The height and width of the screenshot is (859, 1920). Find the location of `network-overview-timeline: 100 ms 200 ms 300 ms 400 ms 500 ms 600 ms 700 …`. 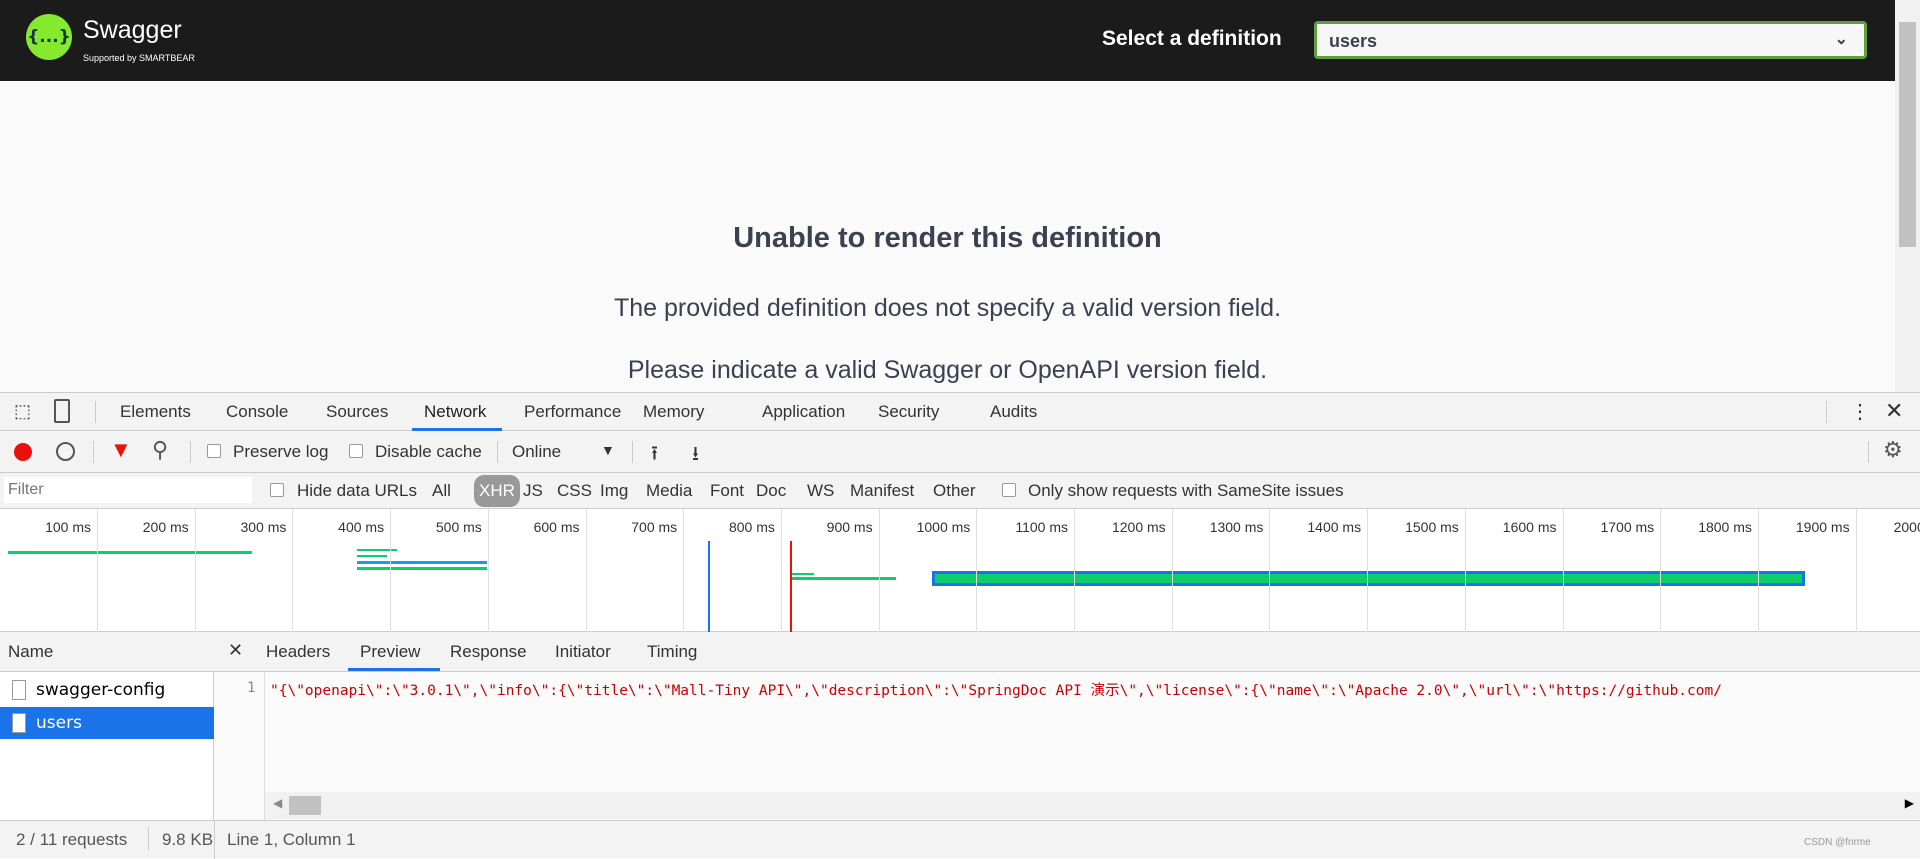

network-overview-timeline: 100 ms 200 ms 300 ms 400 ms 500 ms 600 ms 700 … is located at coordinates (960, 570).